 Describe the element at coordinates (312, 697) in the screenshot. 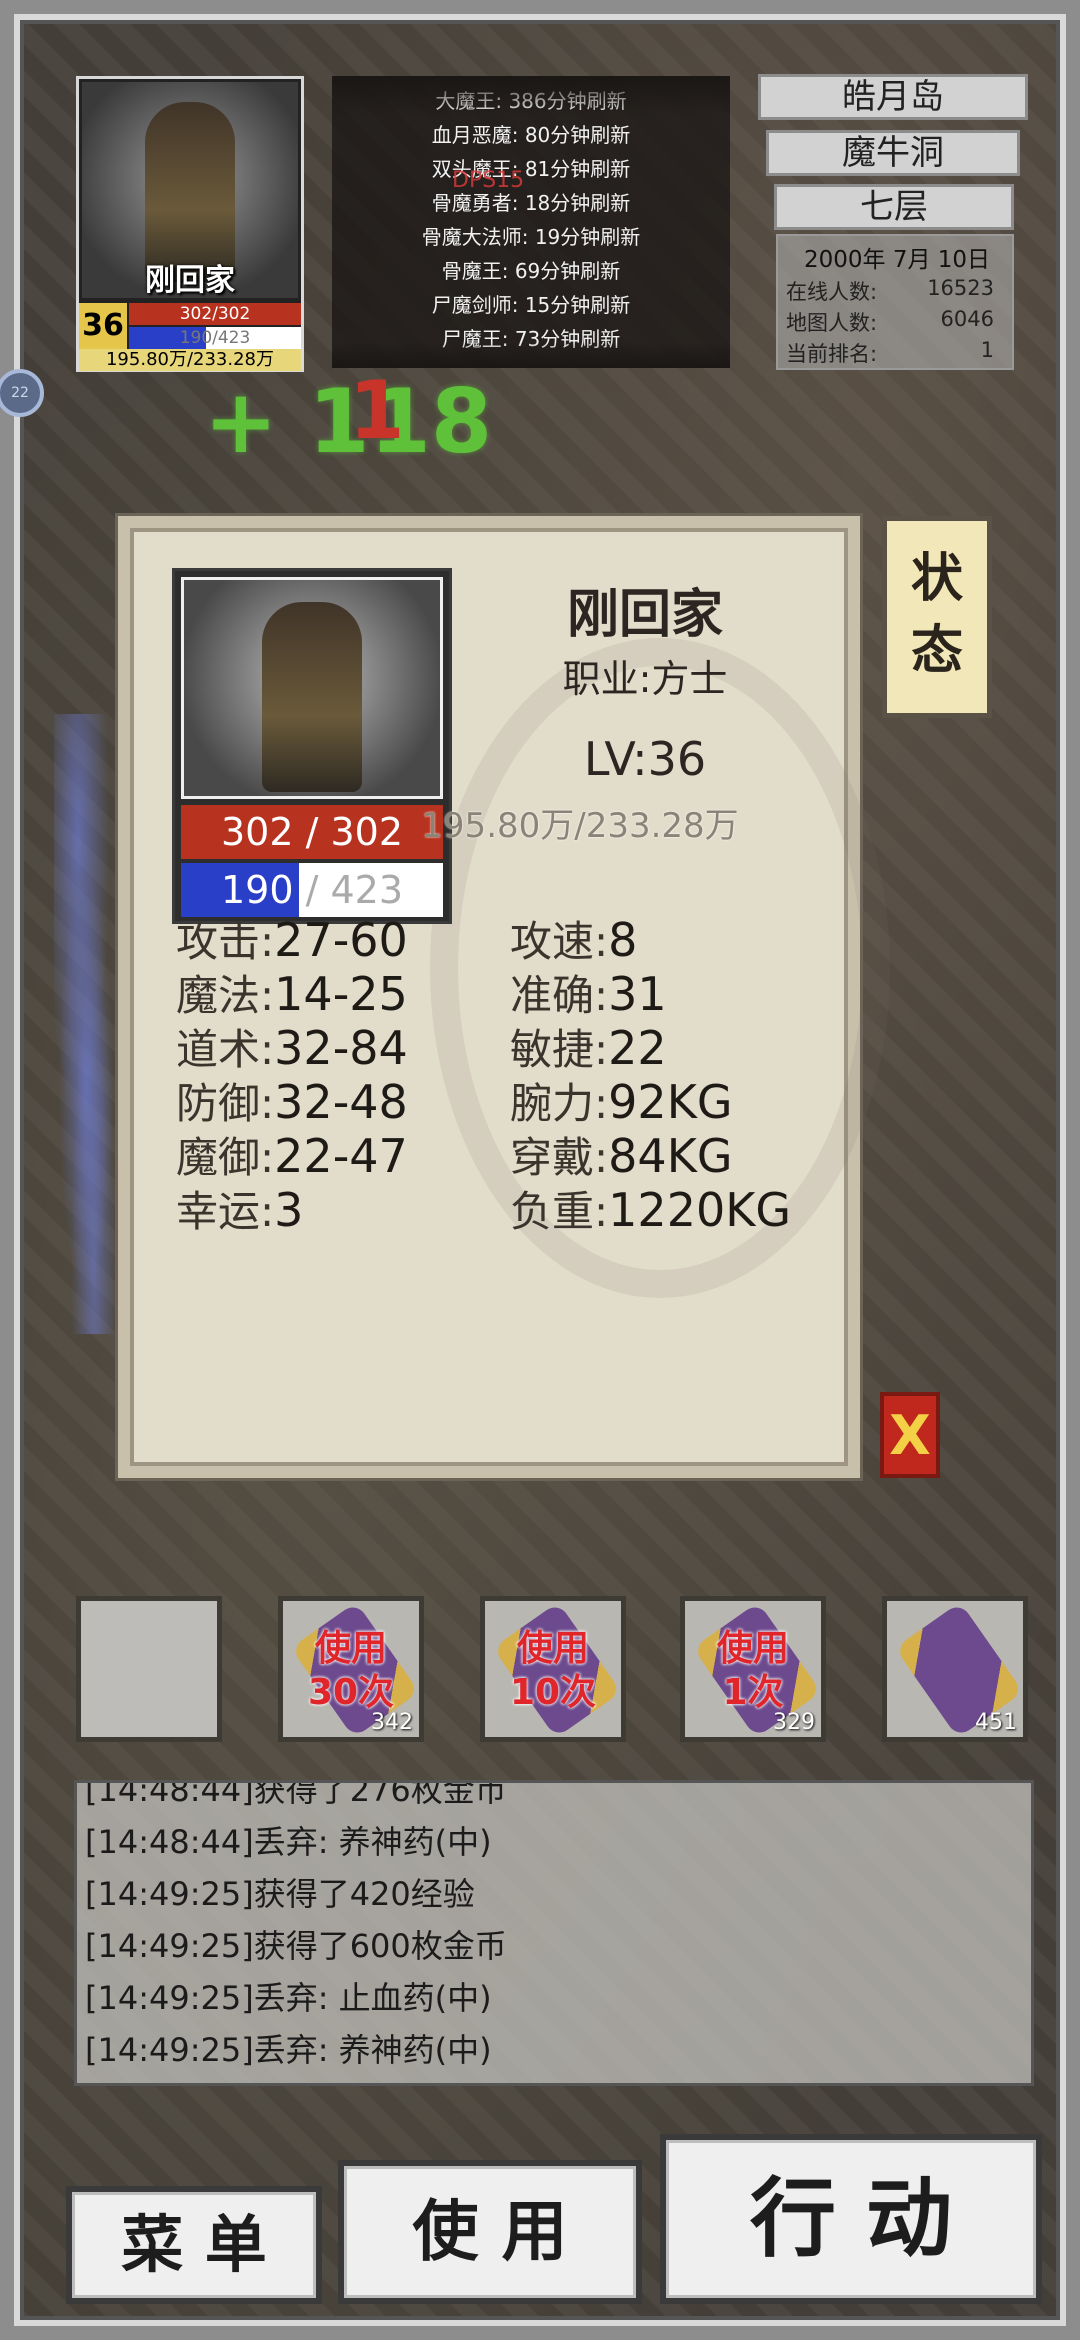

I see `panel-character-figure` at that location.